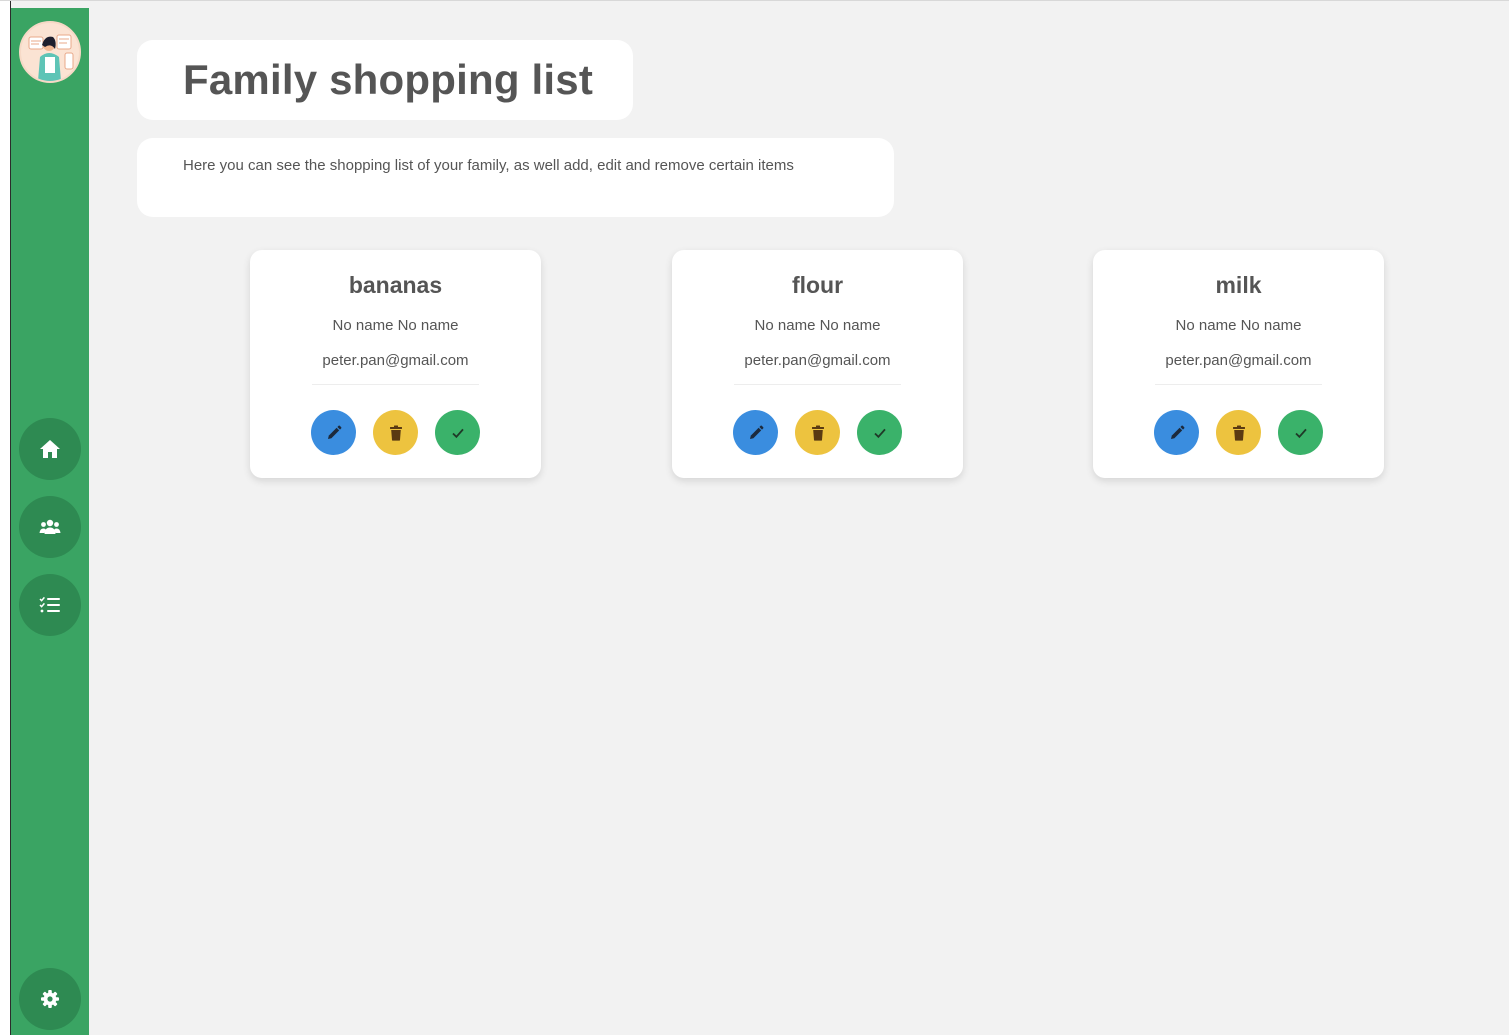 The image size is (1509, 1035). Describe the element at coordinates (395, 285) in the screenshot. I see `item-name: bananas` at that location.